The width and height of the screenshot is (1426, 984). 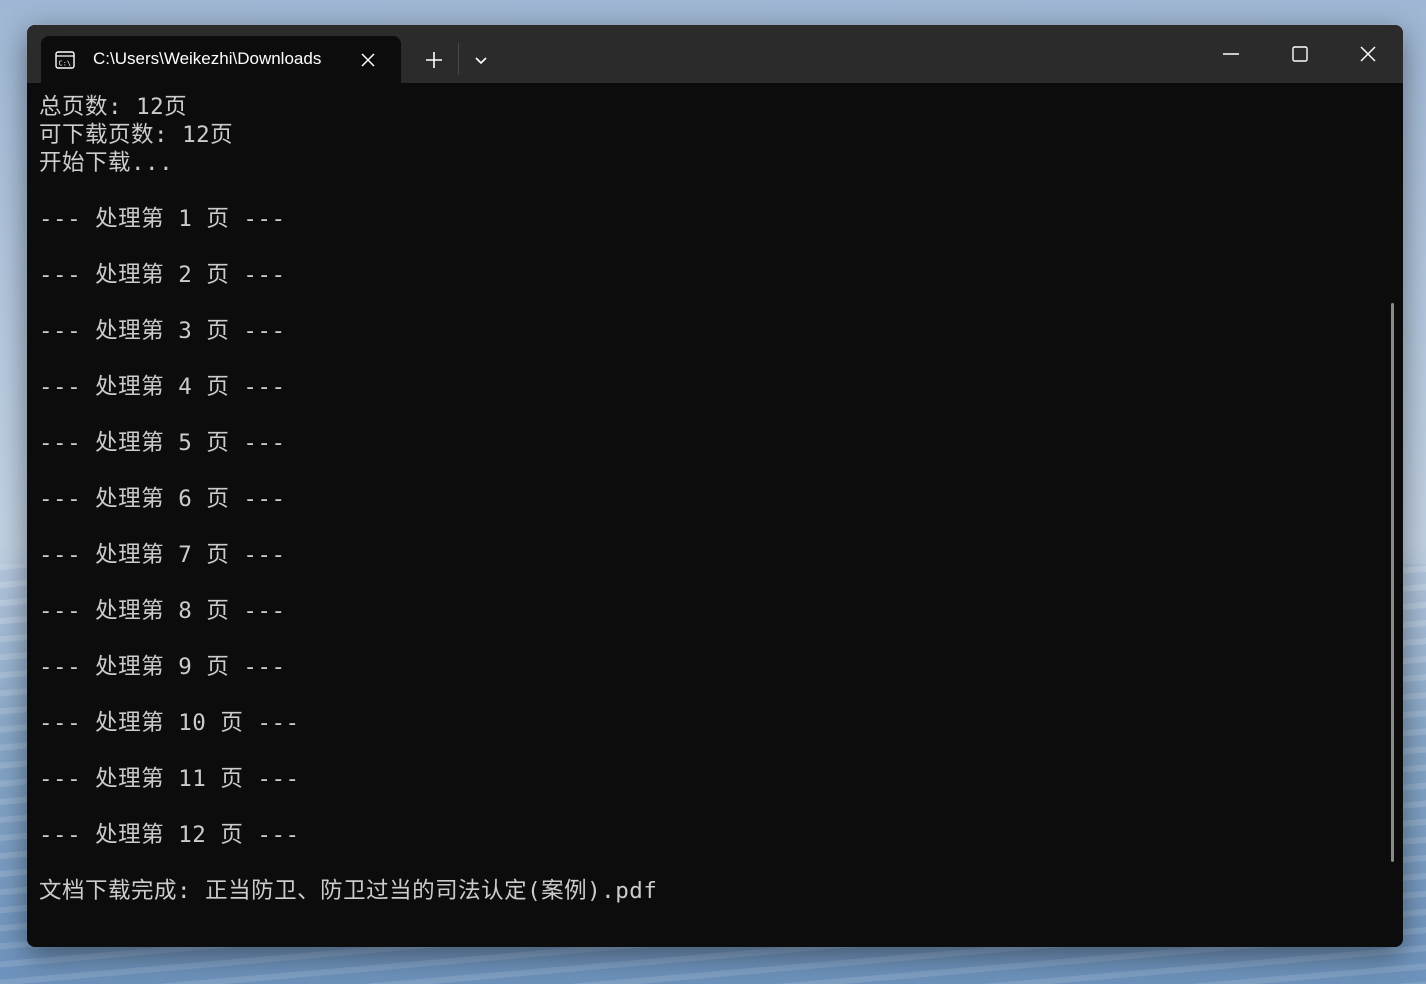 I want to click on console-line: 可下载页数: 12页, so click(x=136, y=135).